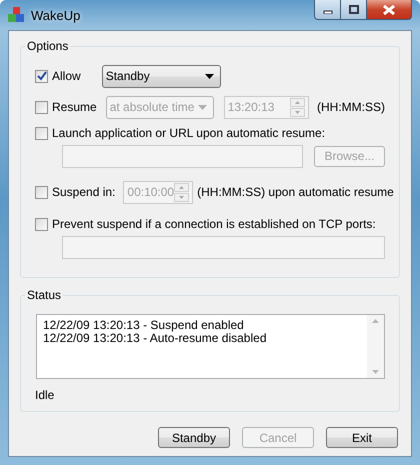 Image resolution: width=420 pixels, height=465 pixels. Describe the element at coordinates (161, 76) in the screenshot. I see `dropdown: Standby` at that location.